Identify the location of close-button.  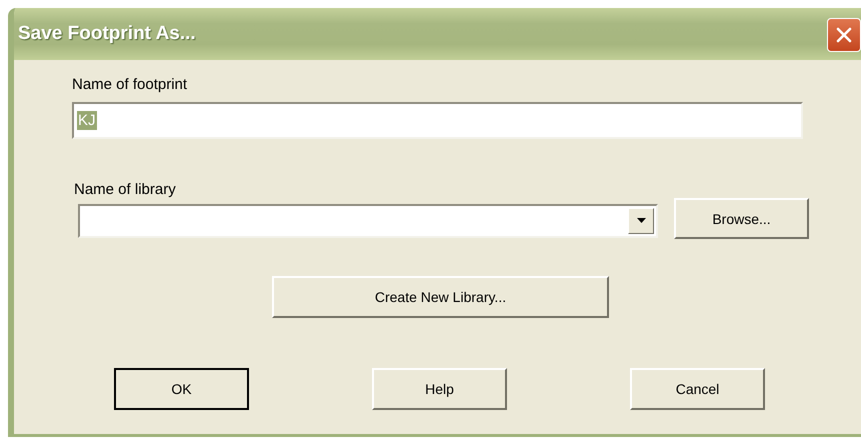
(844, 35).